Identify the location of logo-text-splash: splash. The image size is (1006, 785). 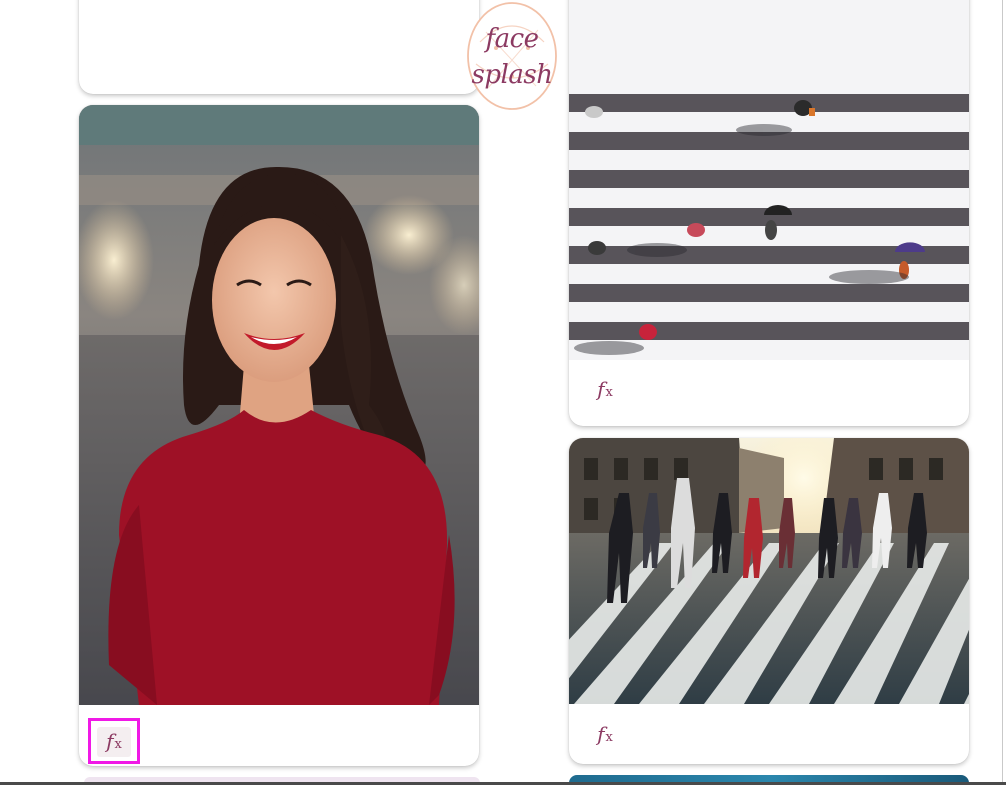
(512, 75).